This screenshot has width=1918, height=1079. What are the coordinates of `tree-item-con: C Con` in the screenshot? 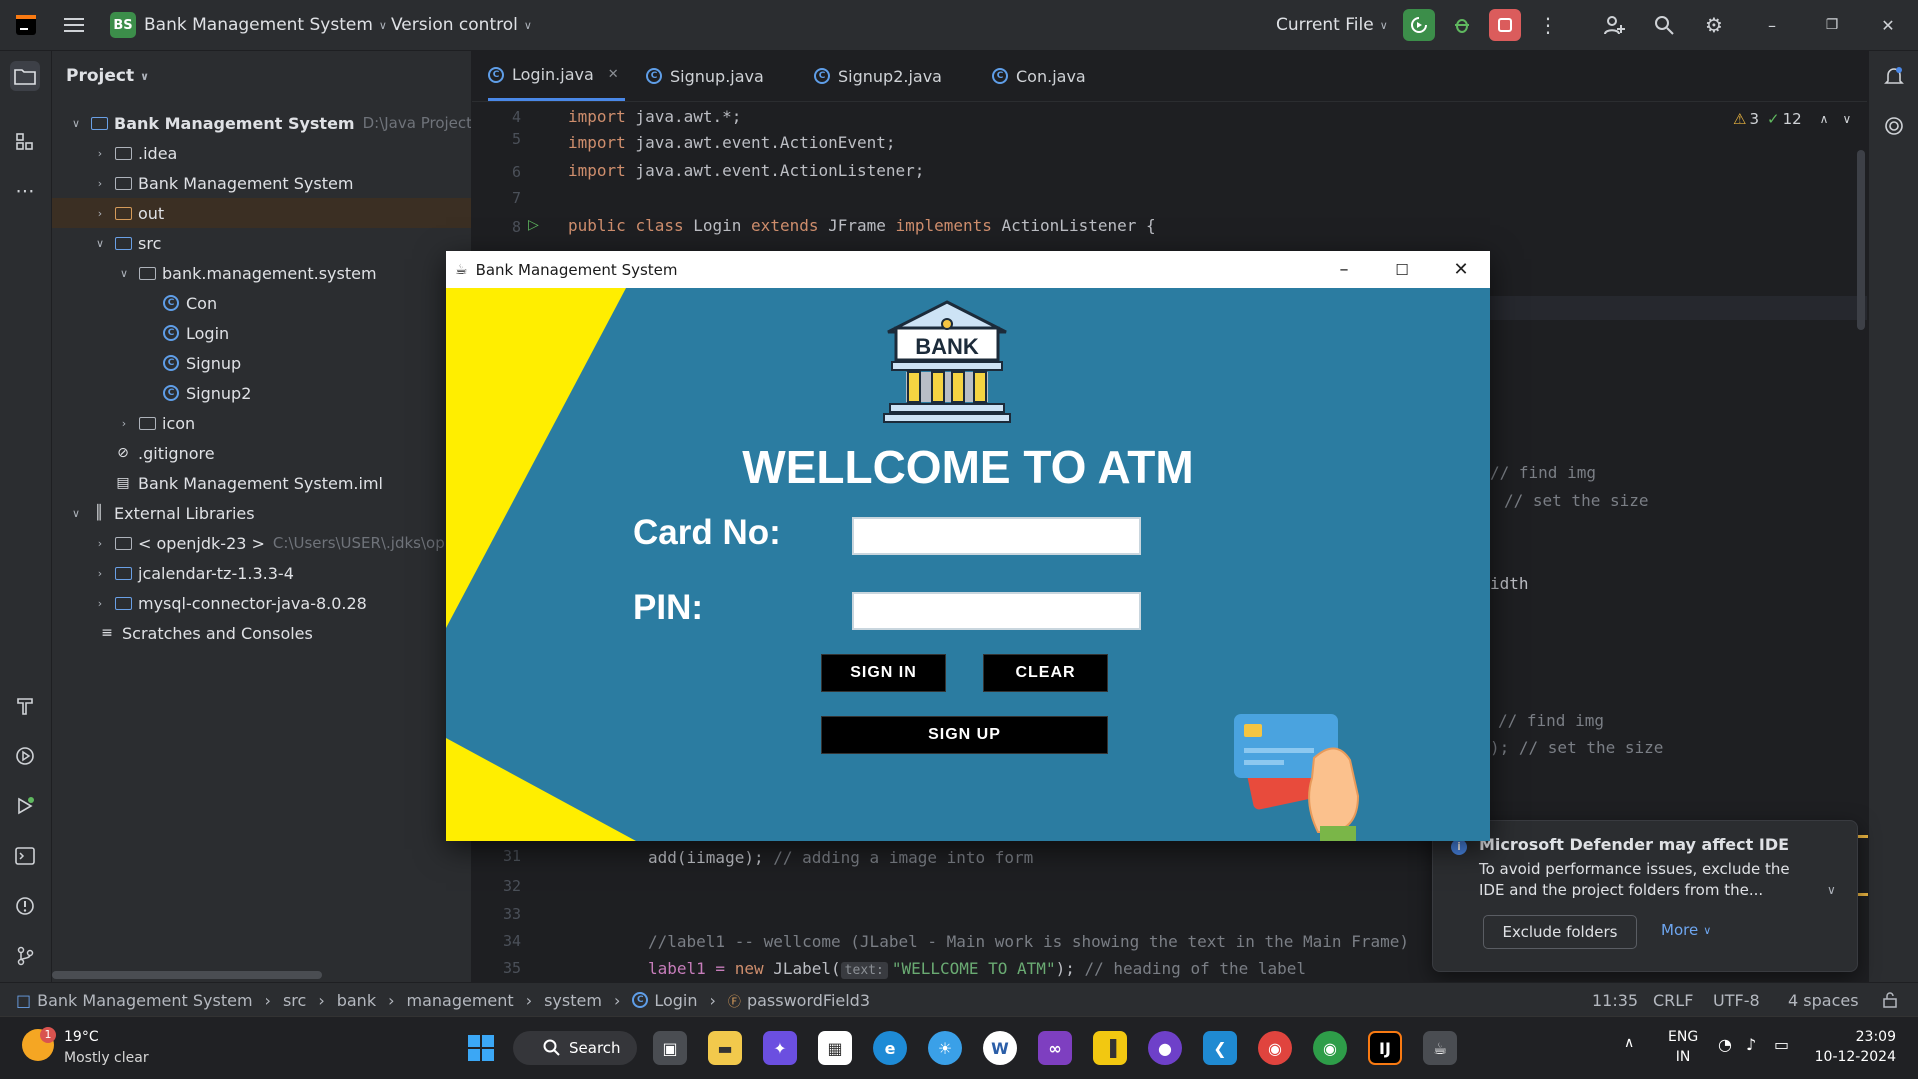 It's located at (261, 303).